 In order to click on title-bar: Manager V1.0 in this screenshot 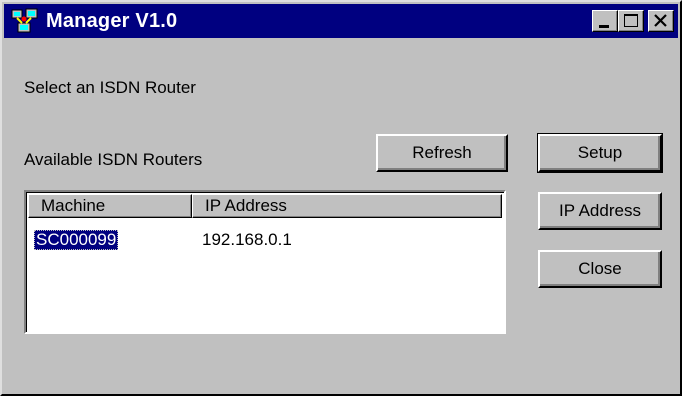, I will do `click(341, 21)`.